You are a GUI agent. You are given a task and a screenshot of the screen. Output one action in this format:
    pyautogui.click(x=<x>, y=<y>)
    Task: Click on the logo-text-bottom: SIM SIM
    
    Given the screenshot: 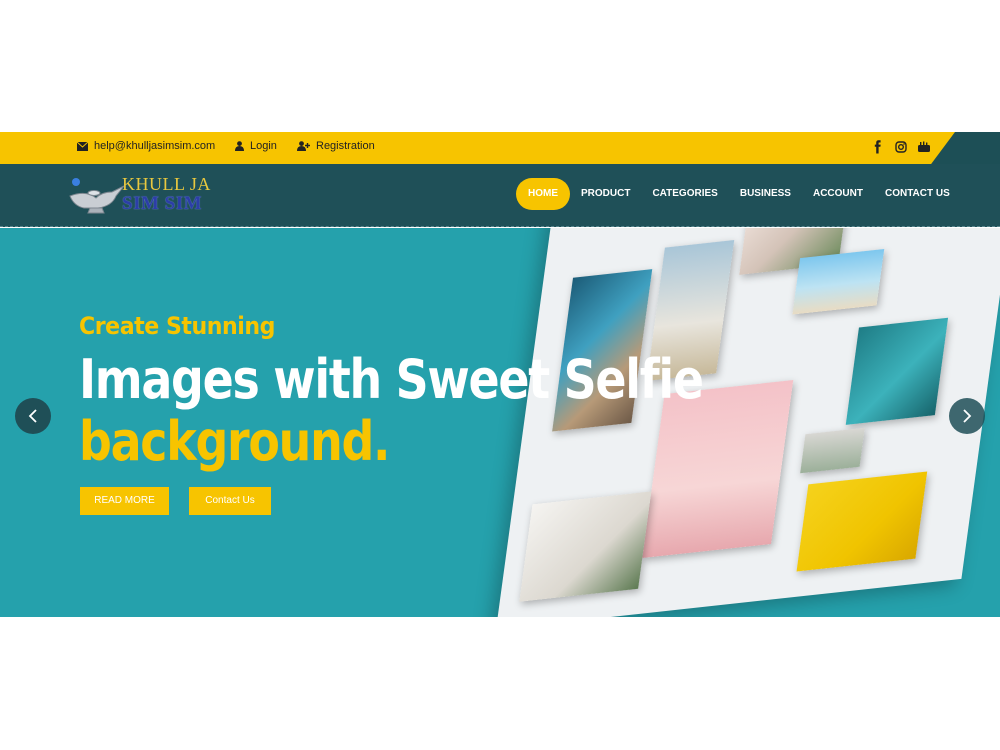 What is the action you would take?
    pyautogui.click(x=162, y=203)
    